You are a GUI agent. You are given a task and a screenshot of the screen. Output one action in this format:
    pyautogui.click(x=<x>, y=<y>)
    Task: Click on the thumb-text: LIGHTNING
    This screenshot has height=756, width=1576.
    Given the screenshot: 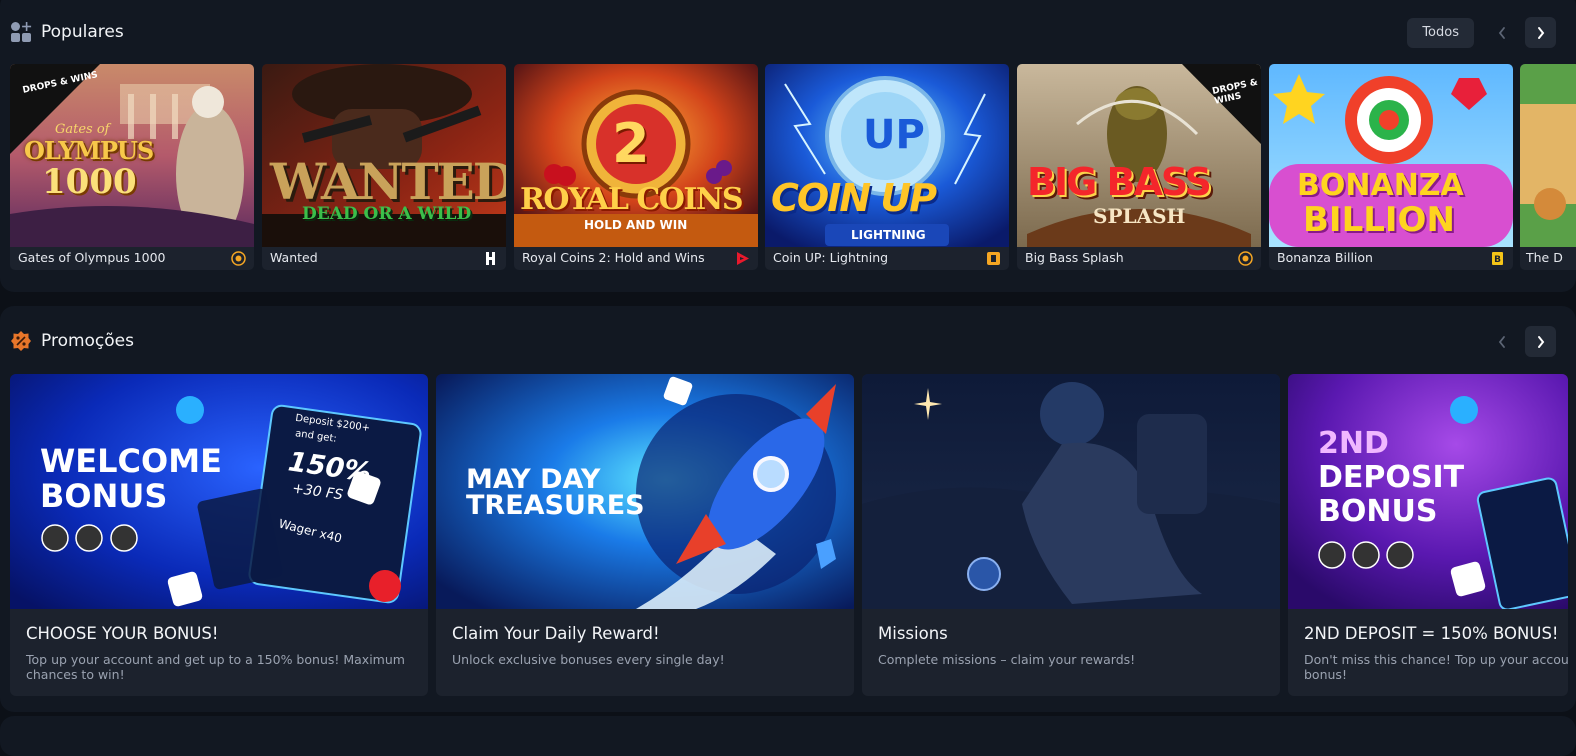 What is the action you would take?
    pyautogui.click(x=888, y=235)
    